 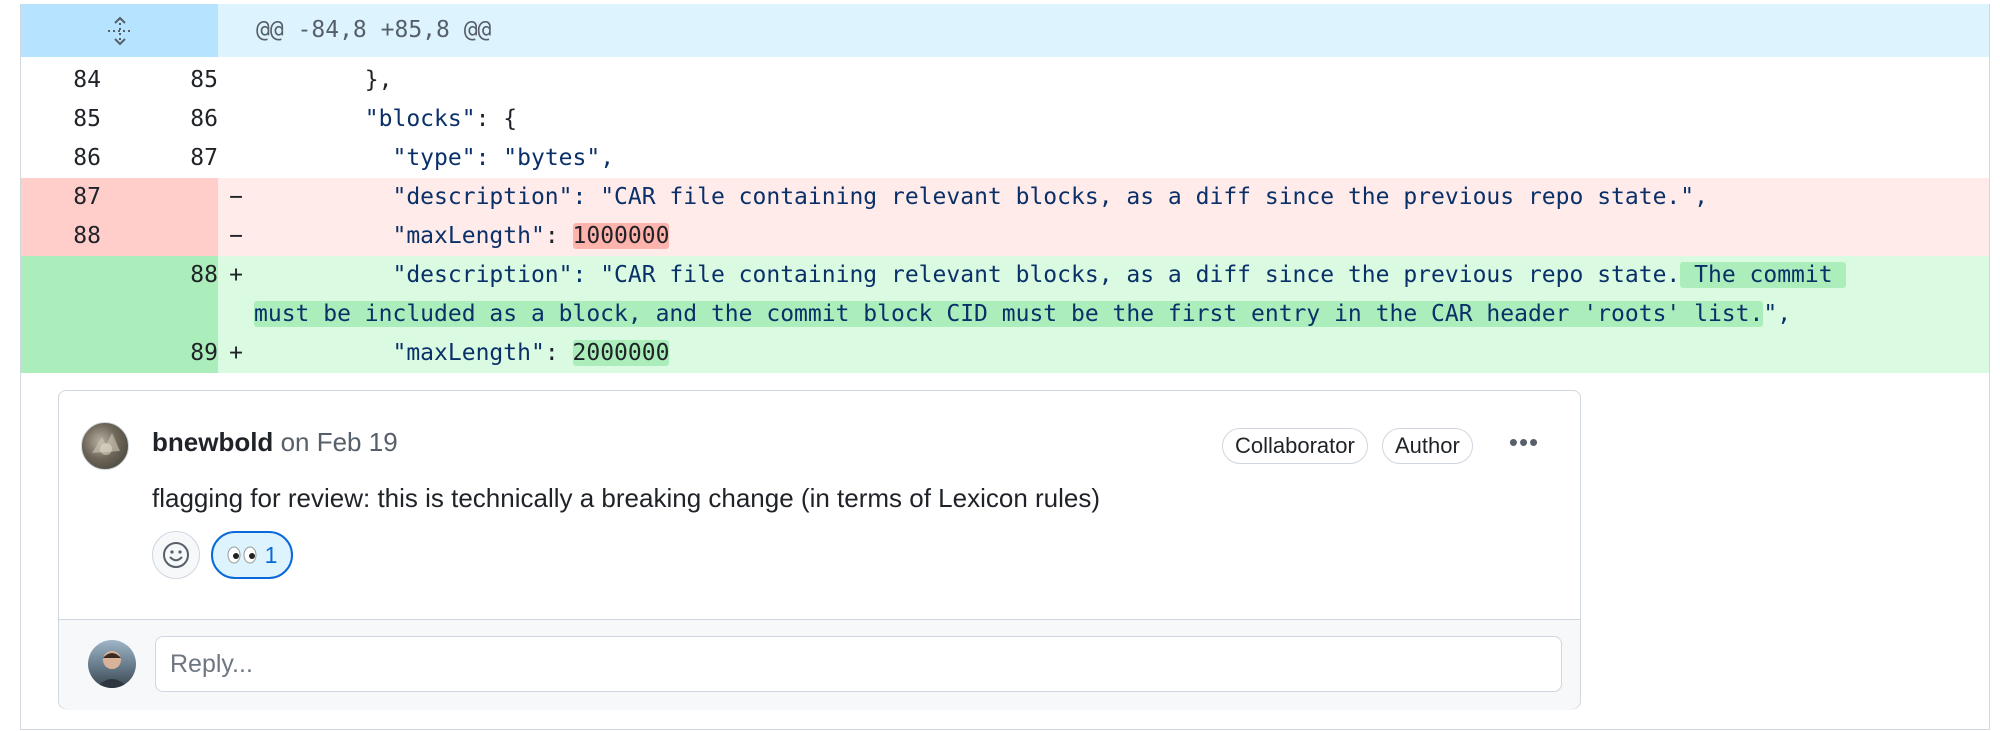 What do you see at coordinates (242, 555) in the screenshot?
I see `eyes-emoji-icon` at bounding box center [242, 555].